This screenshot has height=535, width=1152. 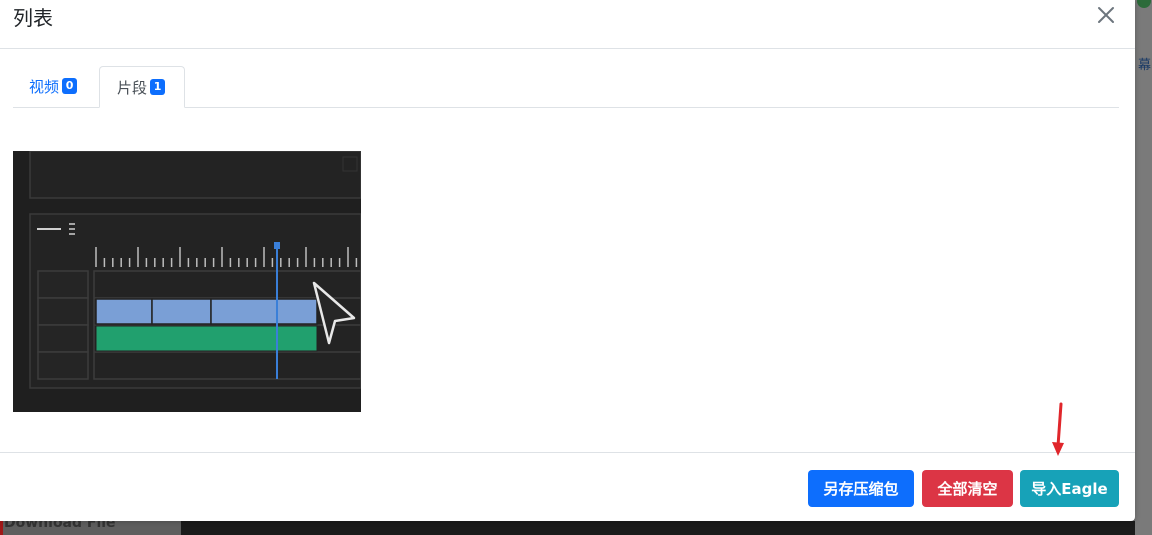 I want to click on close-button, so click(x=1106, y=15).